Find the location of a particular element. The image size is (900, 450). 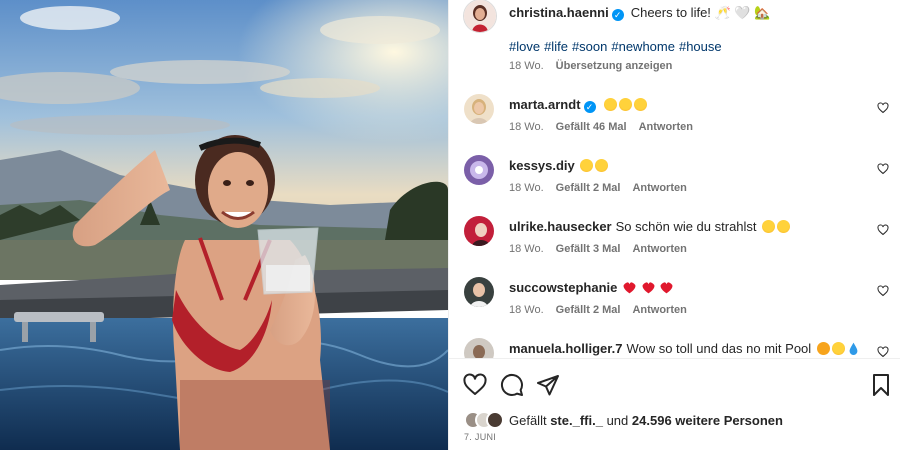

post-date: 7. JUNI is located at coordinates (480, 437).